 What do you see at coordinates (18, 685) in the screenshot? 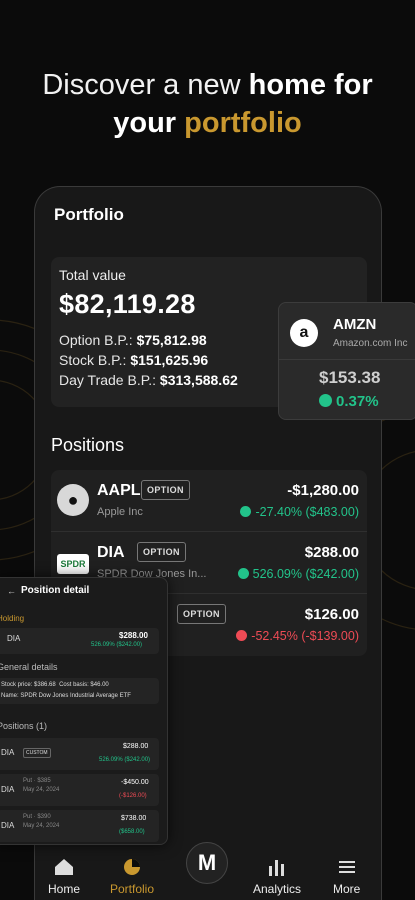
I see `stock-price-label: Stock price:` at bounding box center [18, 685].